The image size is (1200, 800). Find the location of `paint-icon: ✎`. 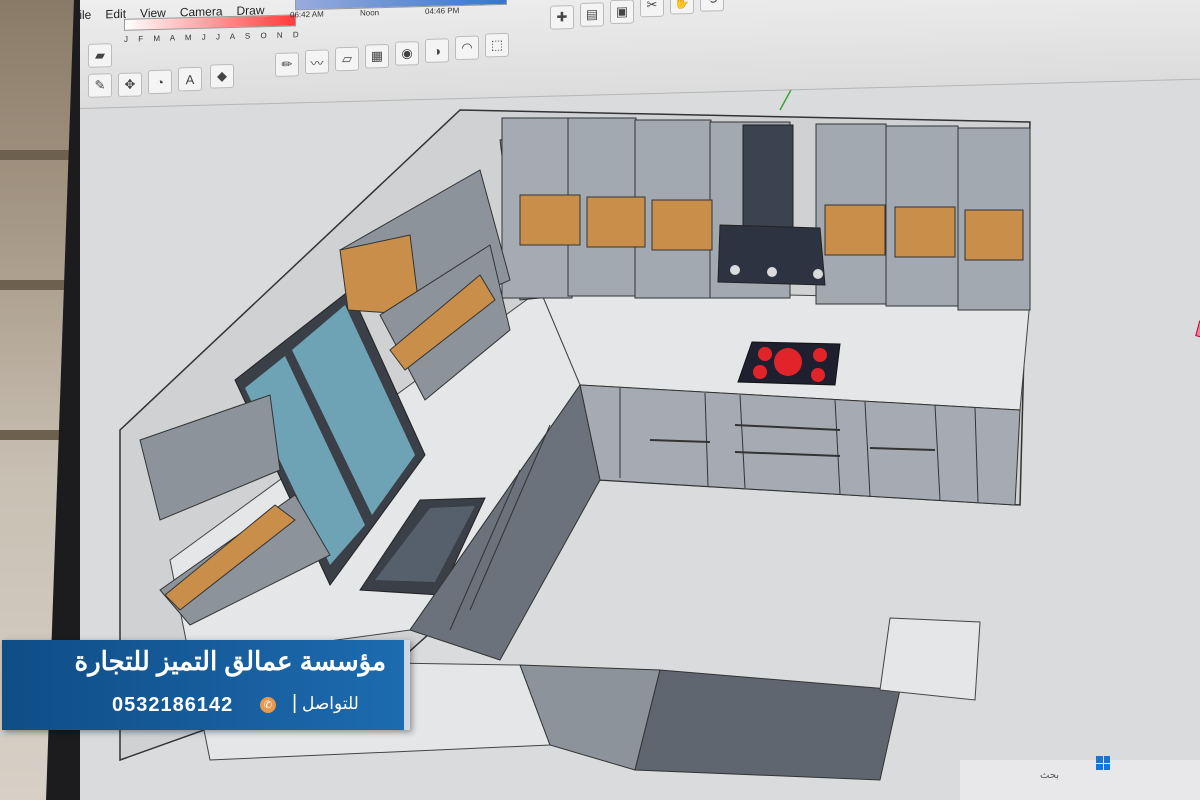

paint-icon: ✎ is located at coordinates (100, 85).